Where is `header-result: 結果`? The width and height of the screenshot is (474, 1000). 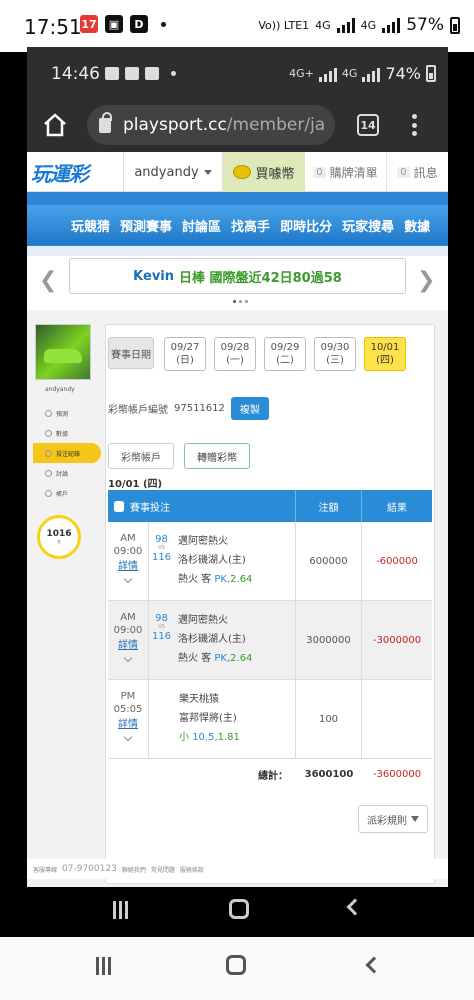 header-result: 結果 is located at coordinates (397, 508).